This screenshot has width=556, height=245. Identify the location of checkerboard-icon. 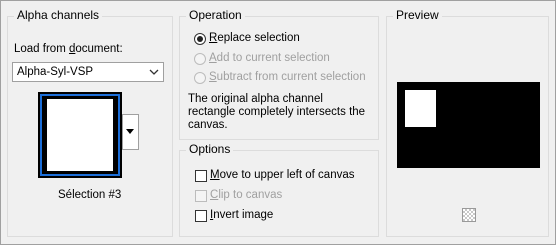
(469, 215).